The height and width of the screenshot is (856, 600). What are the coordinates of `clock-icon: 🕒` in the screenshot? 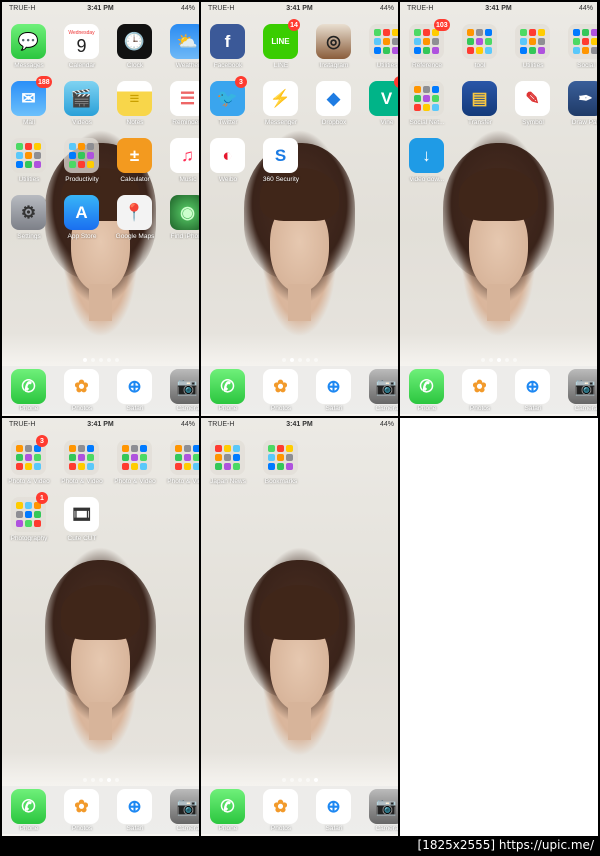 It's located at (134, 41).